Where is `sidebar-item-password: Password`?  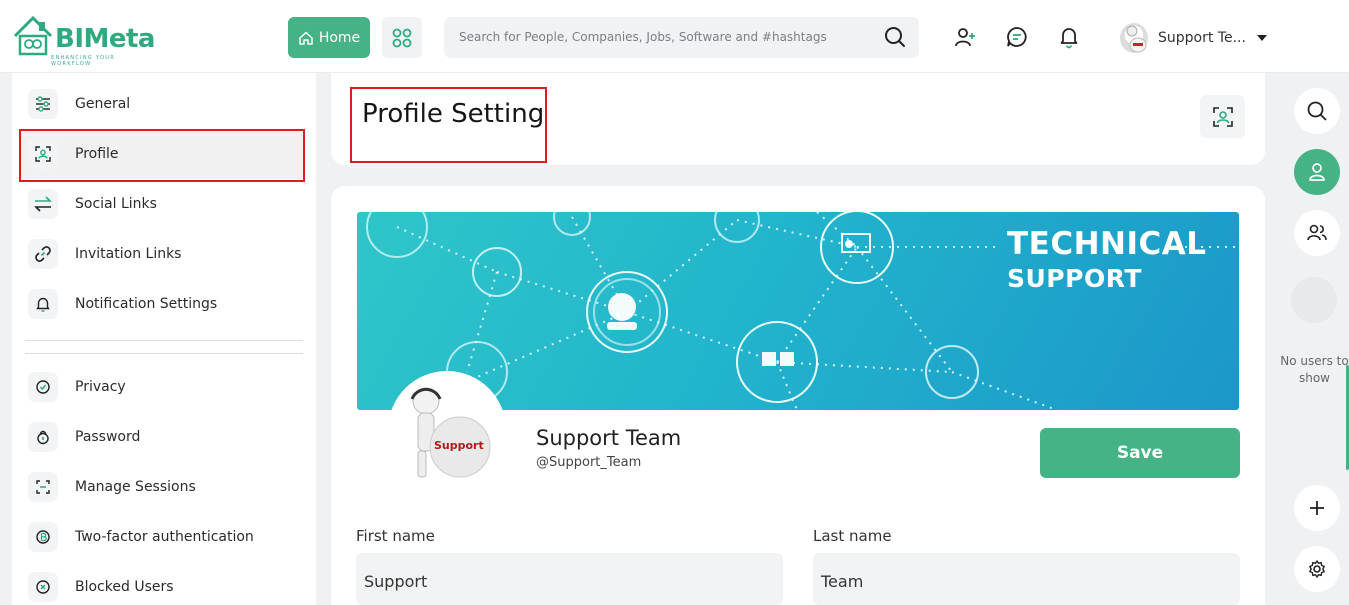
sidebar-item-password: Password is located at coordinates (168, 437).